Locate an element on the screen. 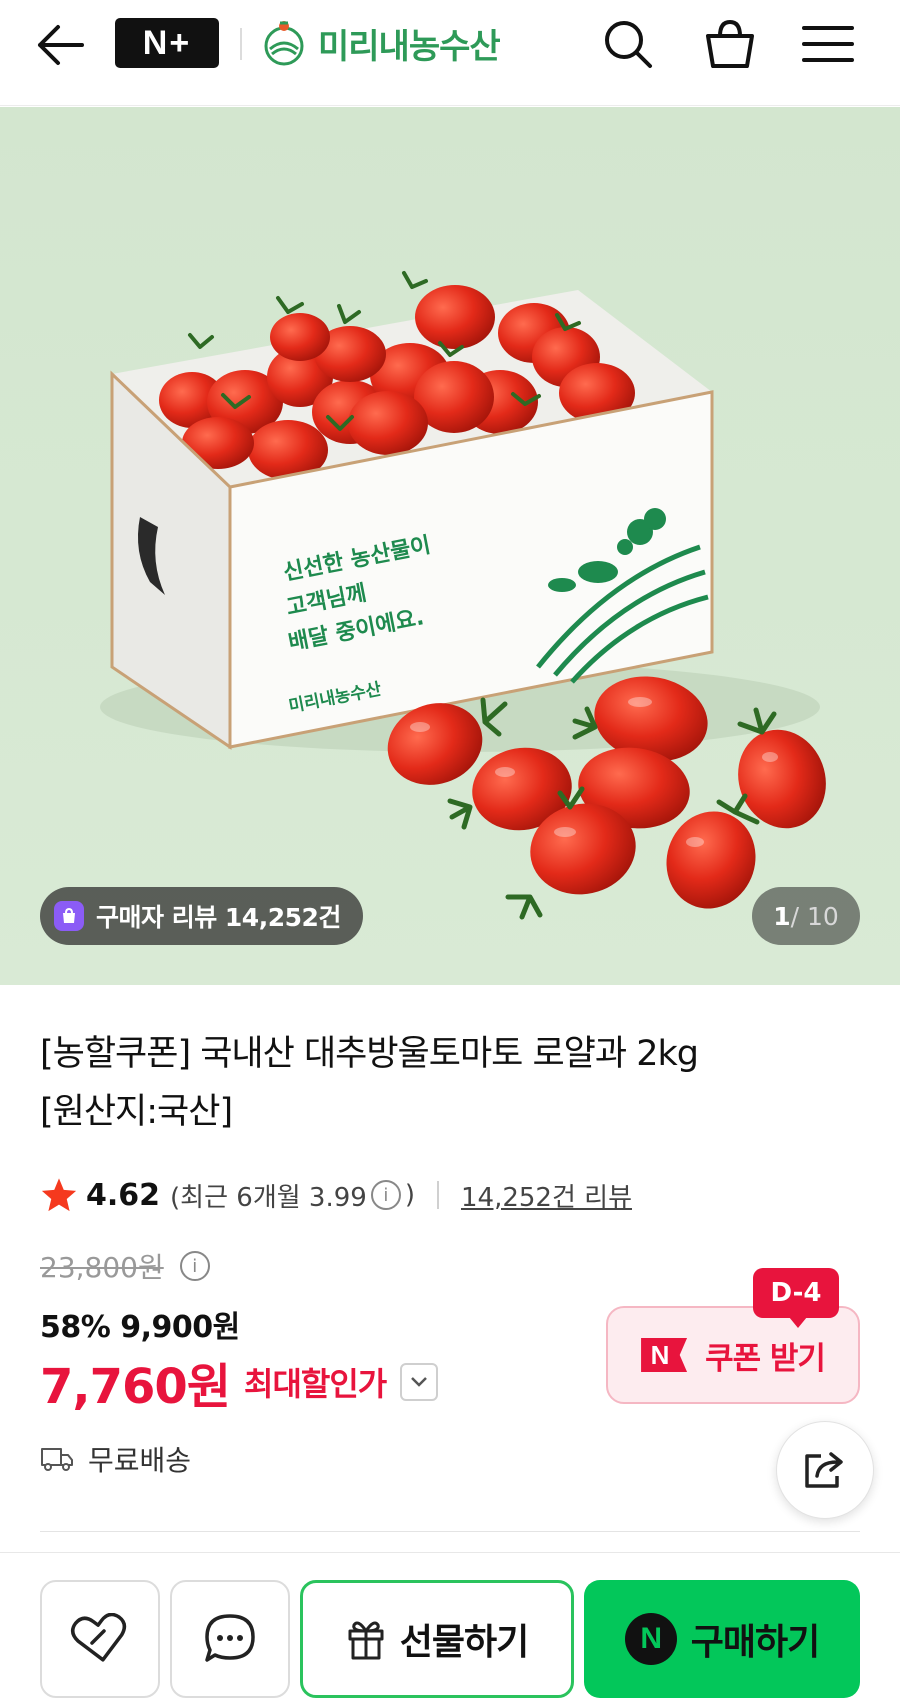 This screenshot has height=1702, width=900. max-discount-label: 최대할인가 is located at coordinates (315, 1384).